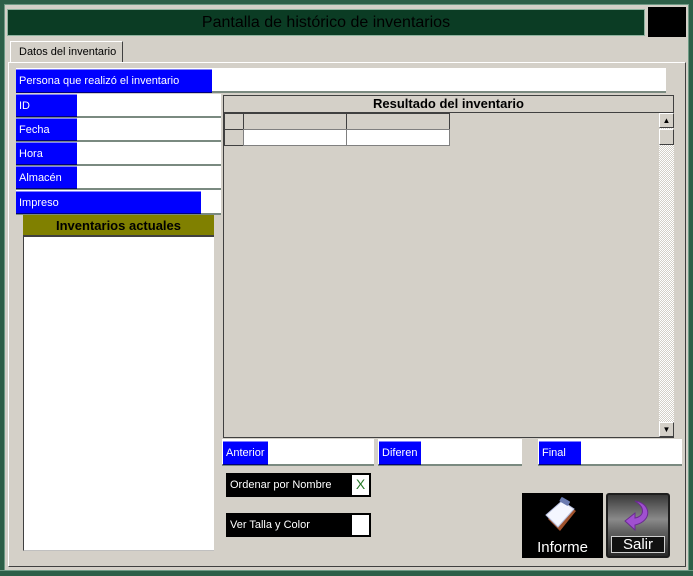 The height and width of the screenshot is (576, 693). I want to click on anterior-label: Anterior, so click(245, 453).